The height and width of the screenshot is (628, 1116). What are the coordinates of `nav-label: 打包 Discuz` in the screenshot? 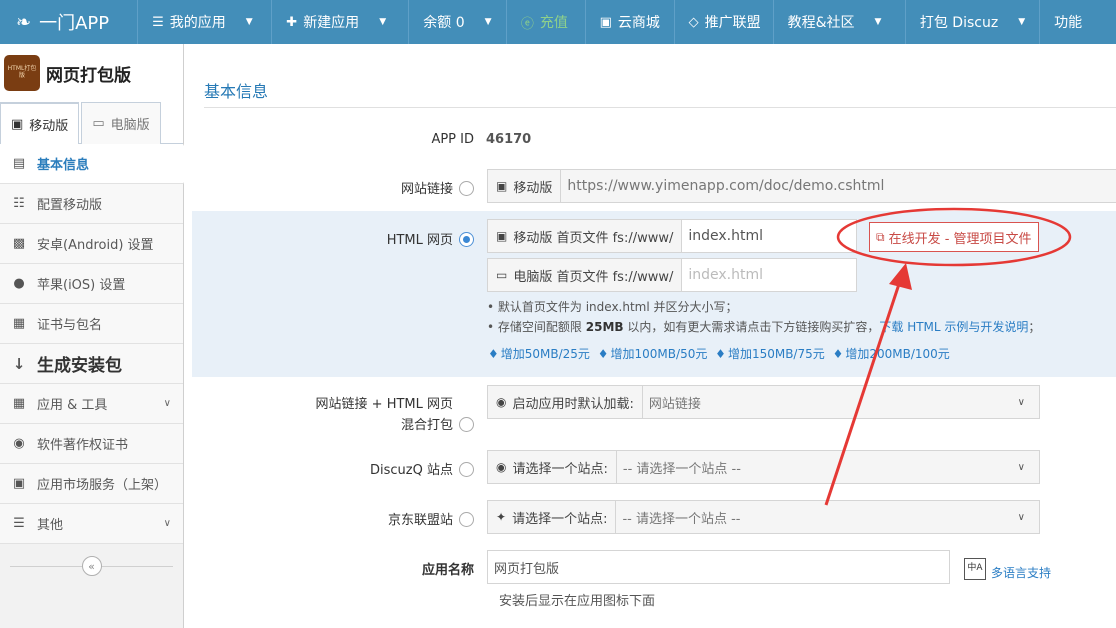 It's located at (959, 23).